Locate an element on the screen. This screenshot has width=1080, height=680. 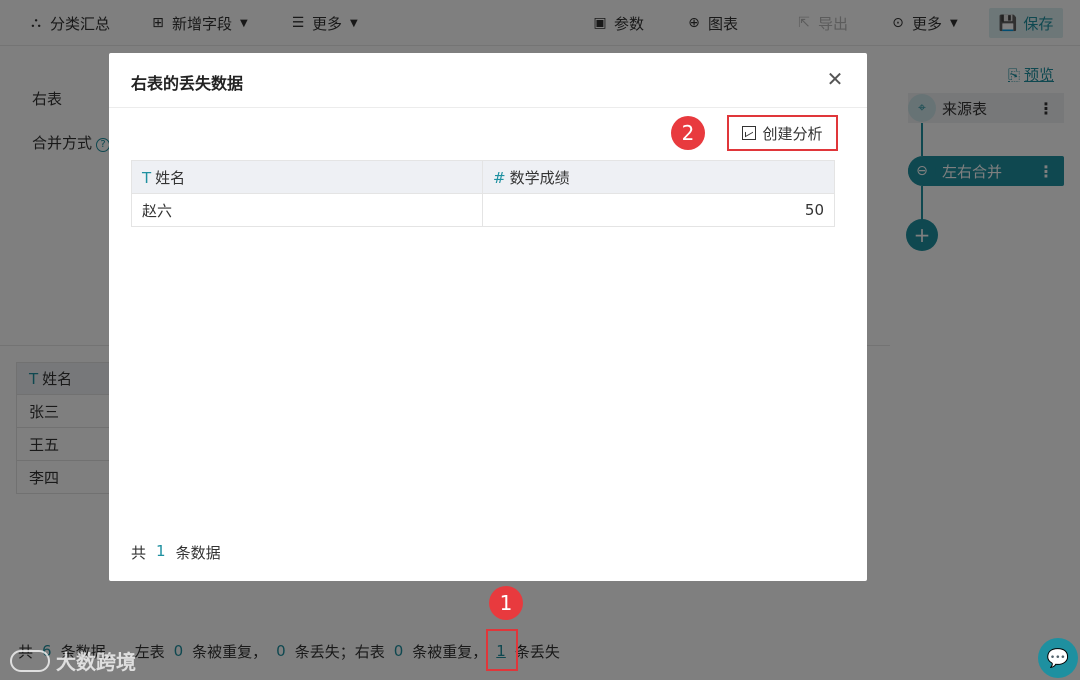
close-icon: ✕ is located at coordinates (835, 79).